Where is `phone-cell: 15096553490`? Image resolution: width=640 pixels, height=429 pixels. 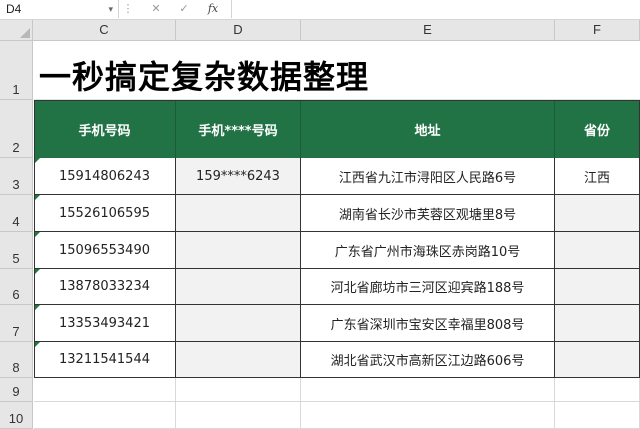
phone-cell: 15096553490 is located at coordinates (105, 250).